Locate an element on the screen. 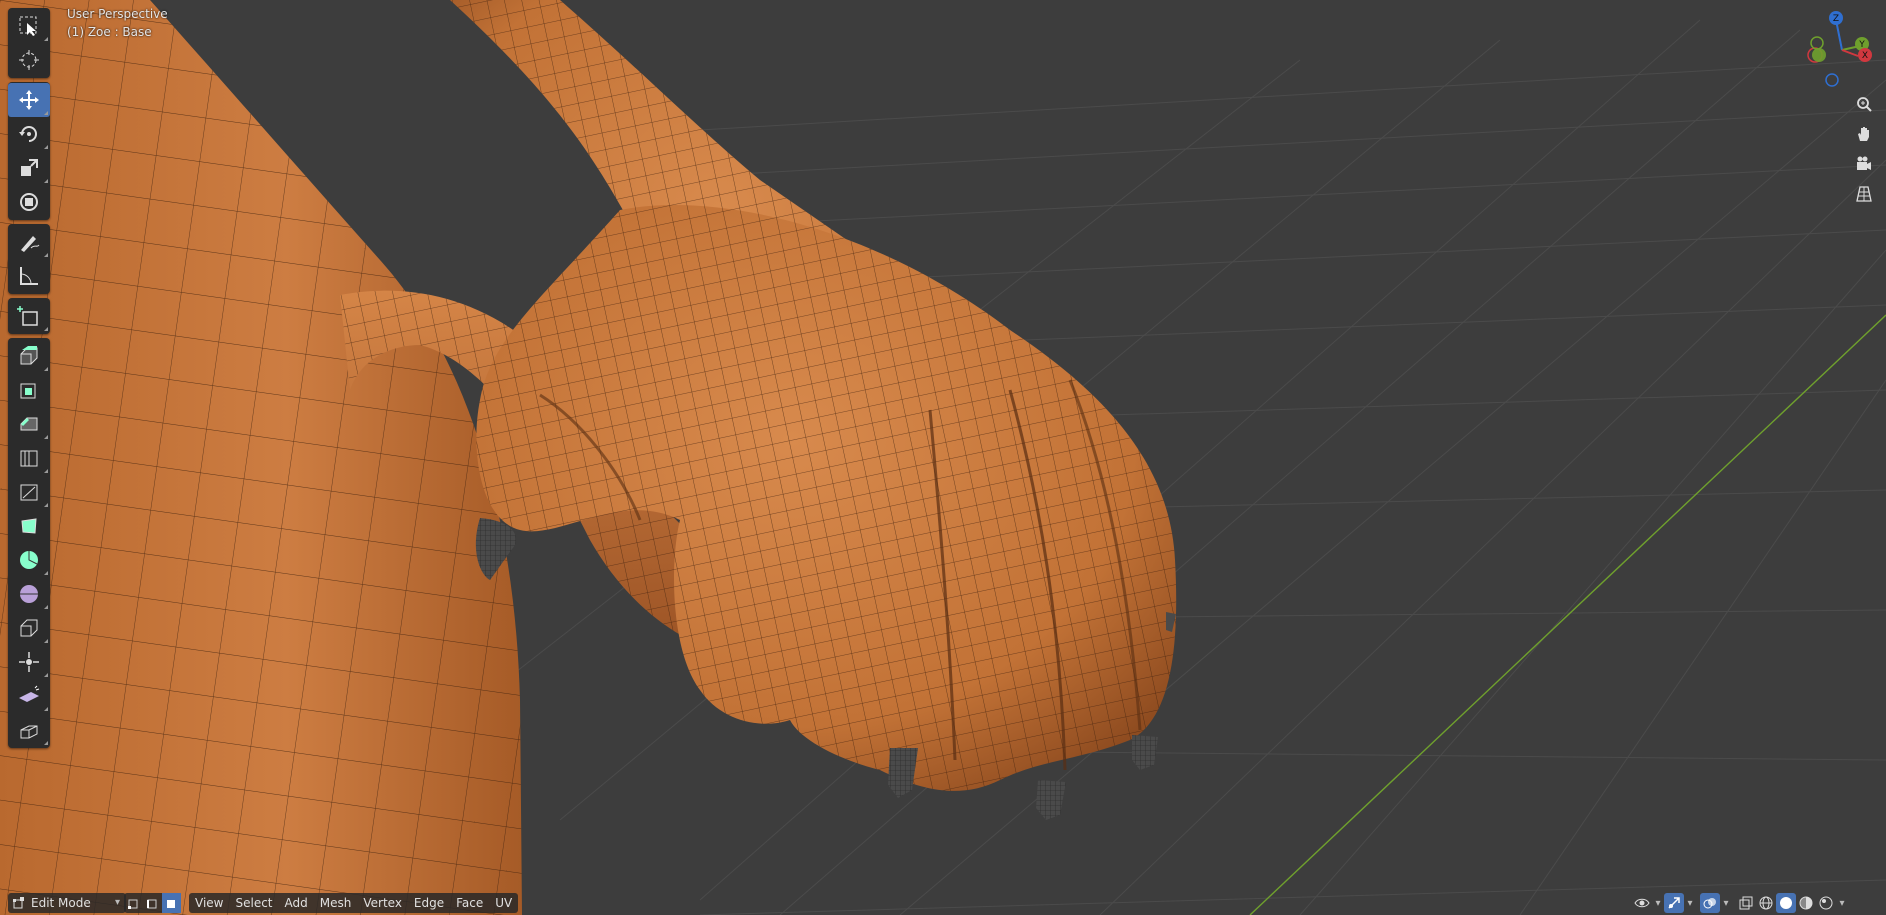 The height and width of the screenshot is (915, 1886). menu-edge: Edge is located at coordinates (429, 903).